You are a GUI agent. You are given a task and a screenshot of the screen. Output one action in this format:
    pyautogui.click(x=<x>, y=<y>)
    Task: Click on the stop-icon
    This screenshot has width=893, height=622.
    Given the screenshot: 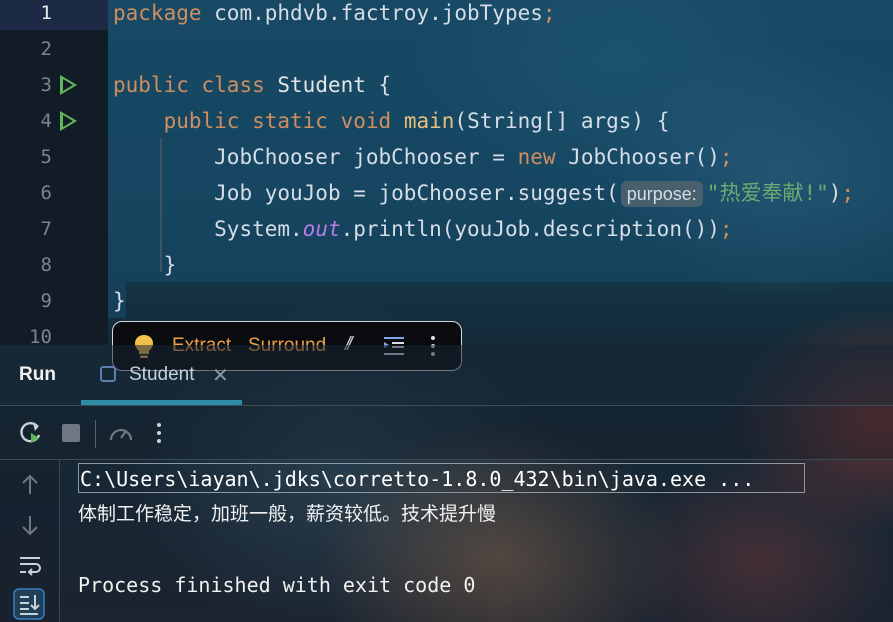 What is the action you would take?
    pyautogui.click(x=71, y=433)
    